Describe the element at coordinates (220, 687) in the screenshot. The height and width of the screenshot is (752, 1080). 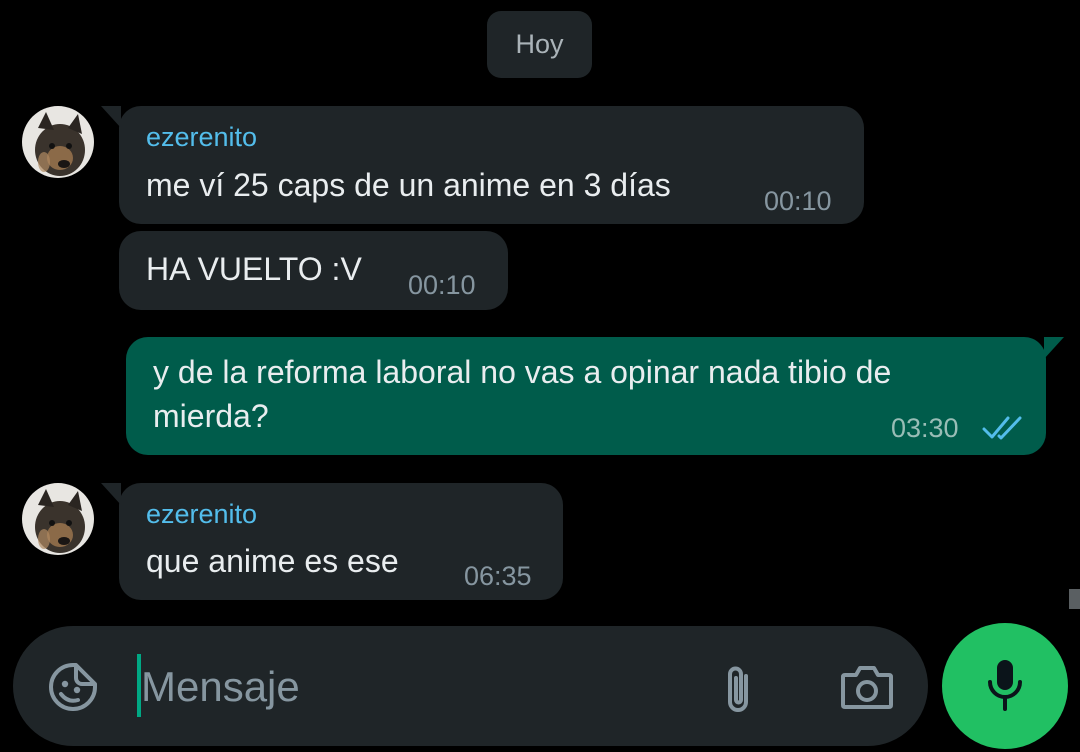
I see `message-input: Mensaje` at that location.